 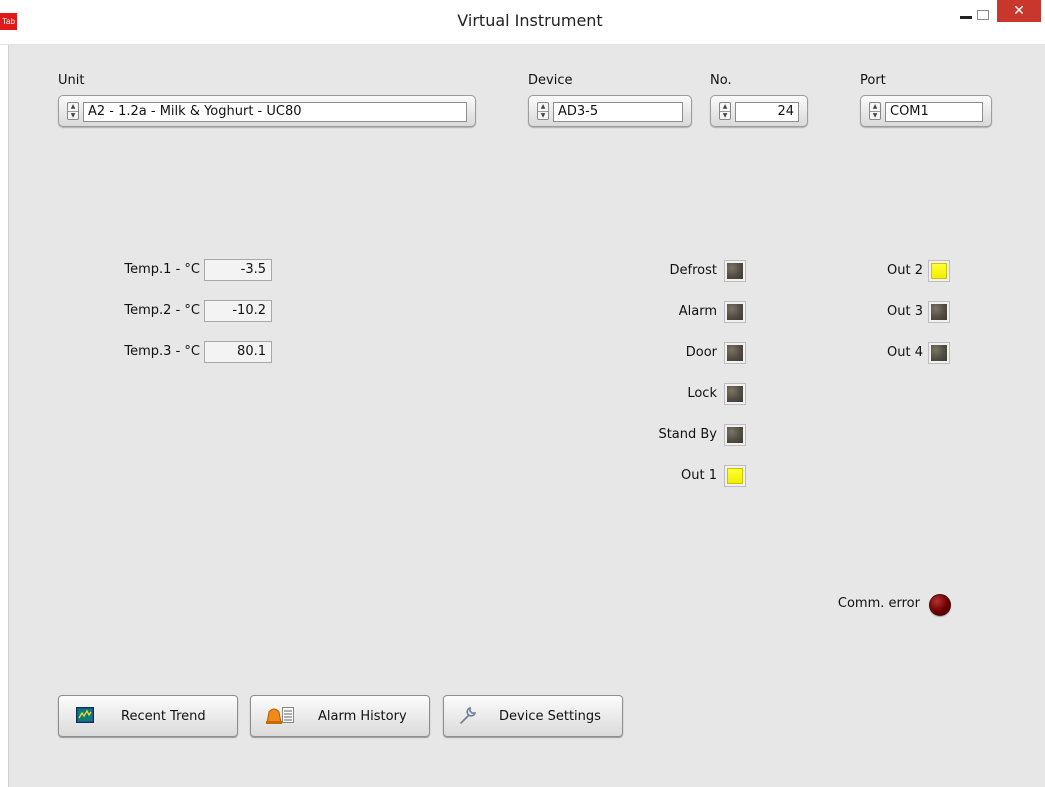 What do you see at coordinates (280, 715) in the screenshot?
I see `alarm-list-icon` at bounding box center [280, 715].